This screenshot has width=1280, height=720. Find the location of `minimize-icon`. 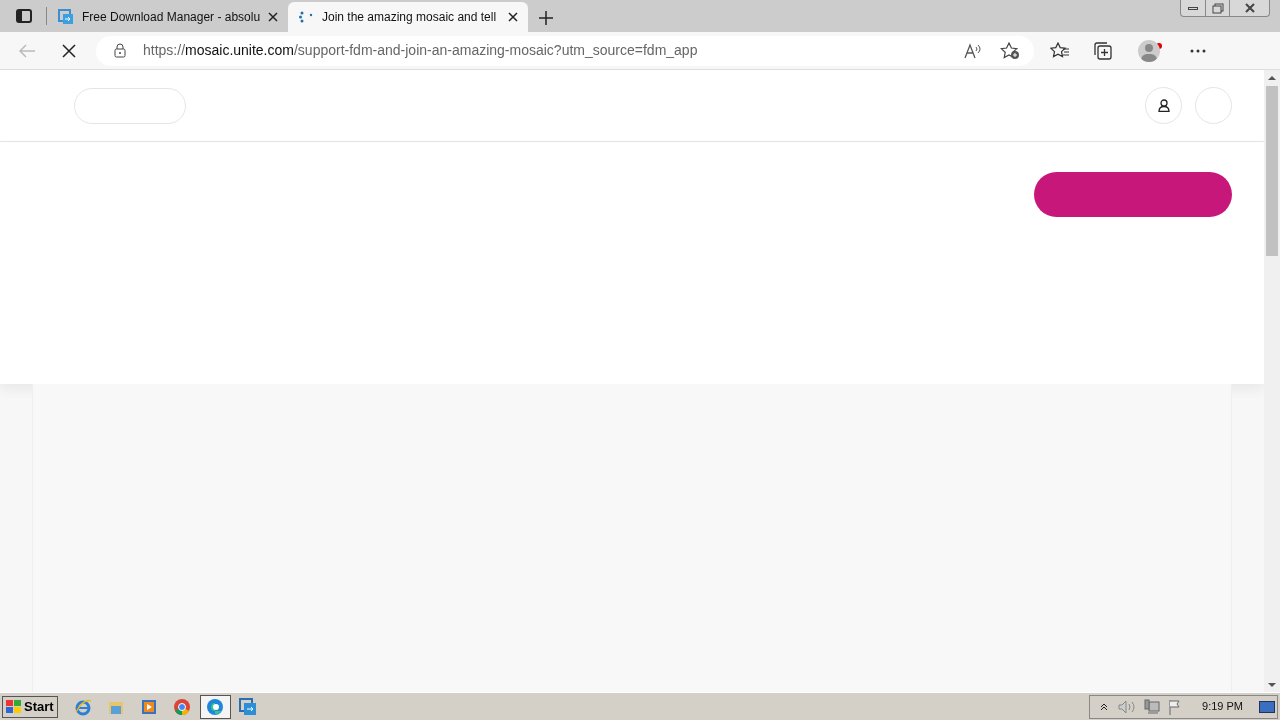

minimize-icon is located at coordinates (1193, 8).